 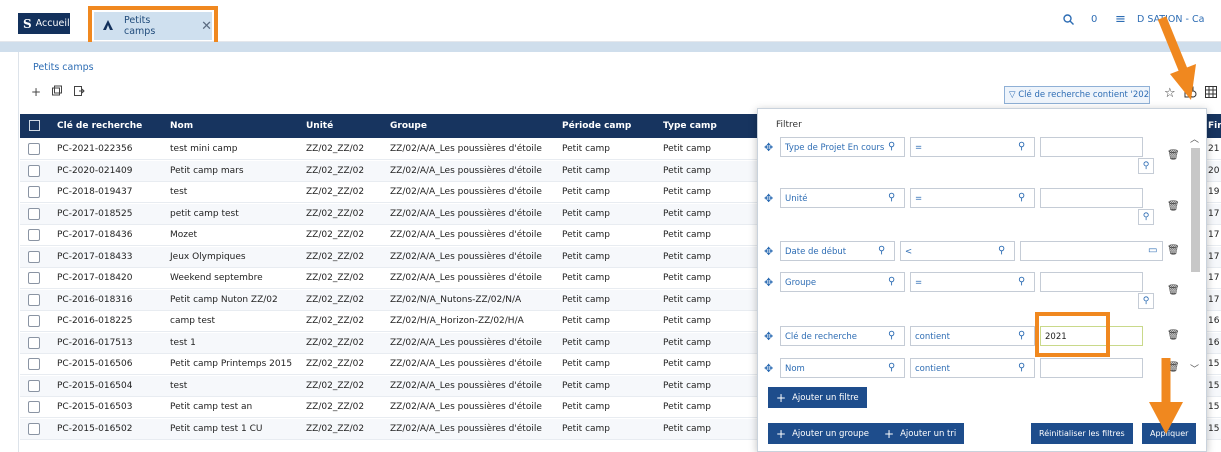 What do you see at coordinates (1214, 126) in the screenshot?
I see `header-fin: Fin` at bounding box center [1214, 126].